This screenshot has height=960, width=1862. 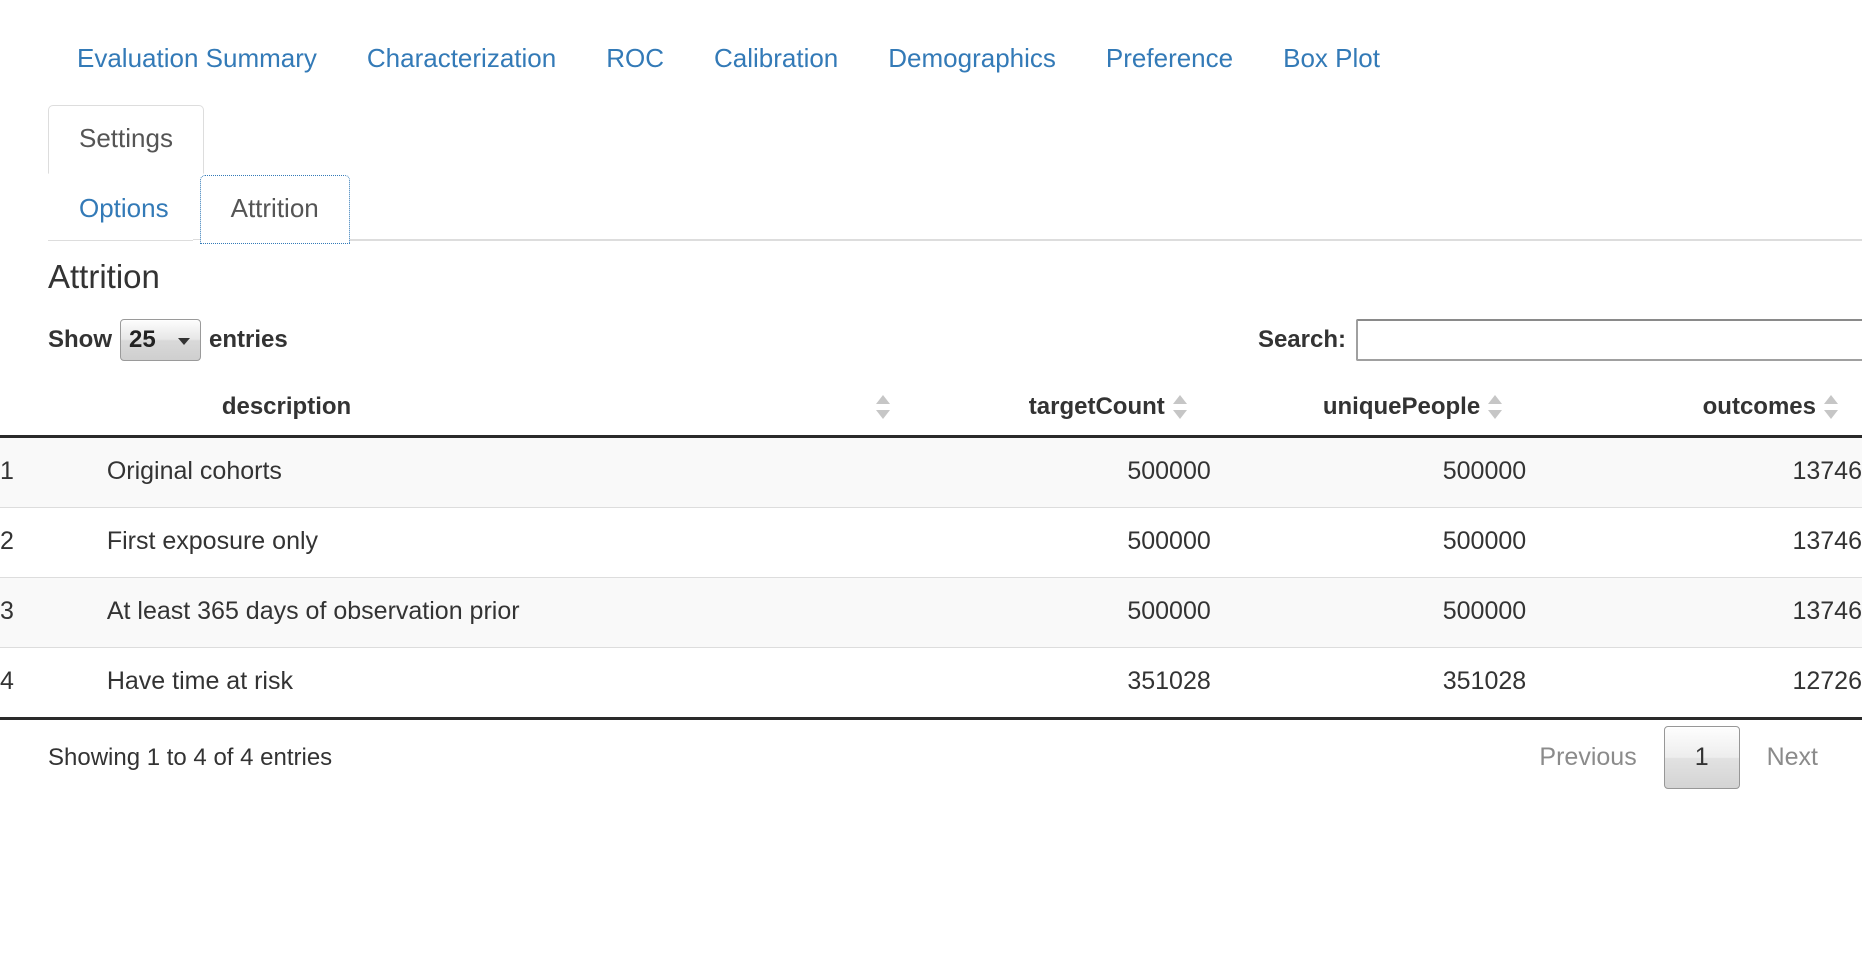 What do you see at coordinates (511, 472) in the screenshot?
I see `cell-description: Original cohorts` at bounding box center [511, 472].